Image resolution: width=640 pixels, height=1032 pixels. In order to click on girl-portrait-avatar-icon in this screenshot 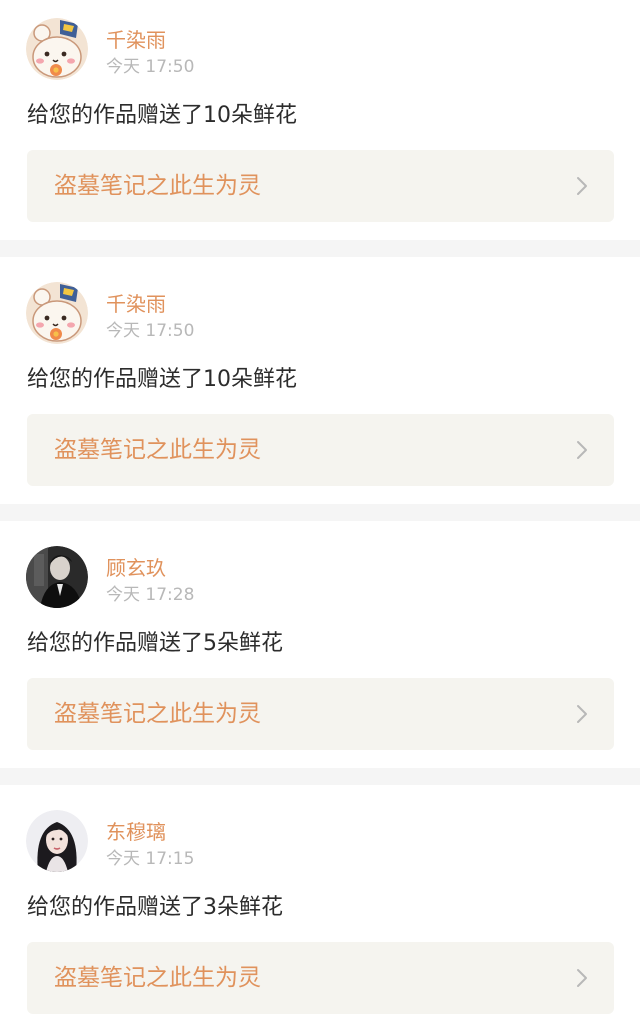, I will do `click(57, 841)`.